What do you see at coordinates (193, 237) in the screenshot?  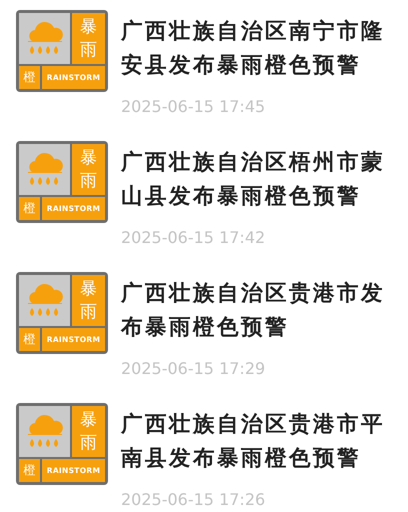 I see `alert-time: 2025-06-15 17:42` at bounding box center [193, 237].